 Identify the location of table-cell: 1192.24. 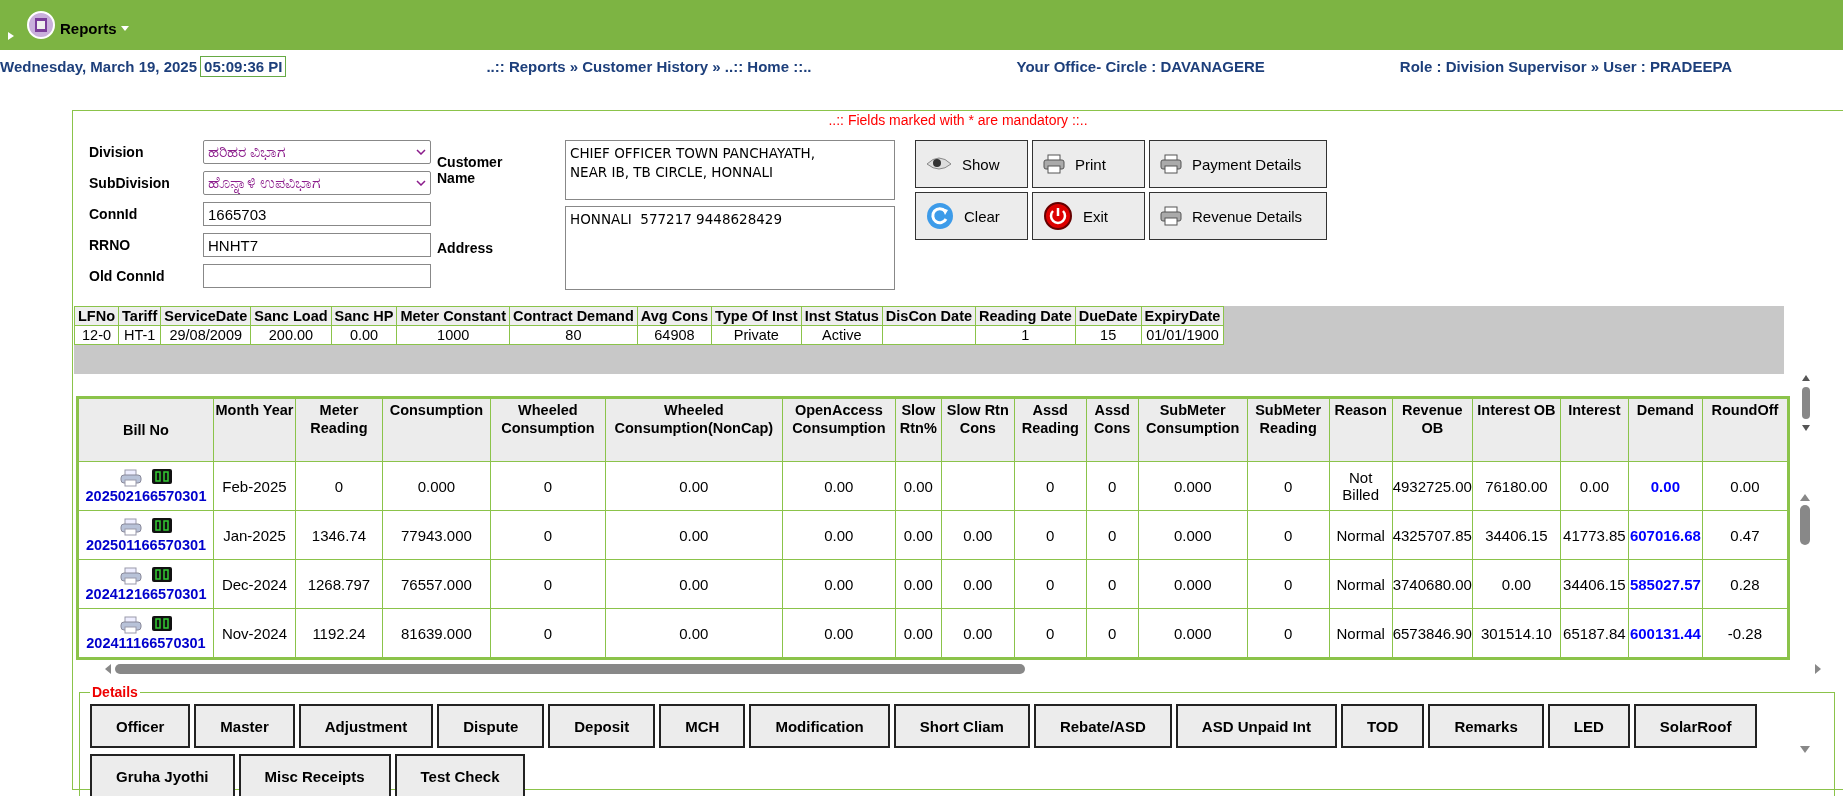
(339, 633).